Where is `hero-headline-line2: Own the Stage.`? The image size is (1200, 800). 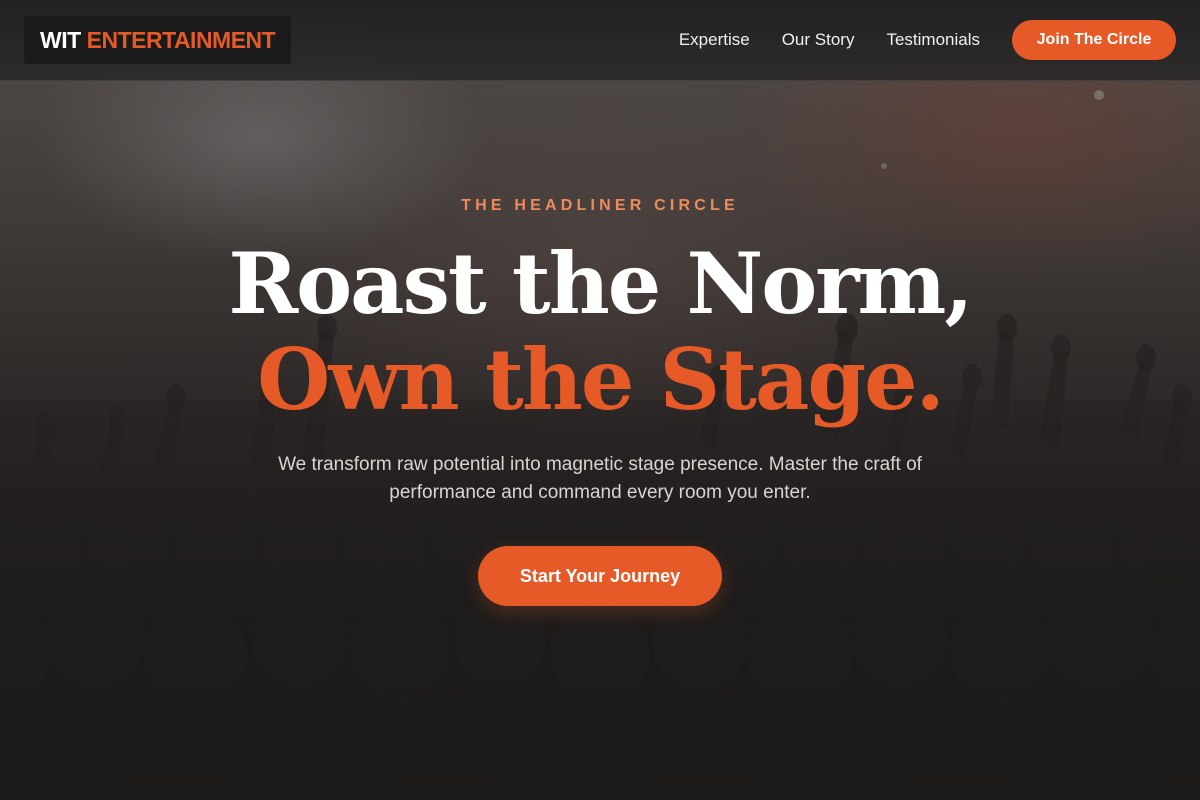 hero-headline-line2: Own the Stage. is located at coordinates (601, 379).